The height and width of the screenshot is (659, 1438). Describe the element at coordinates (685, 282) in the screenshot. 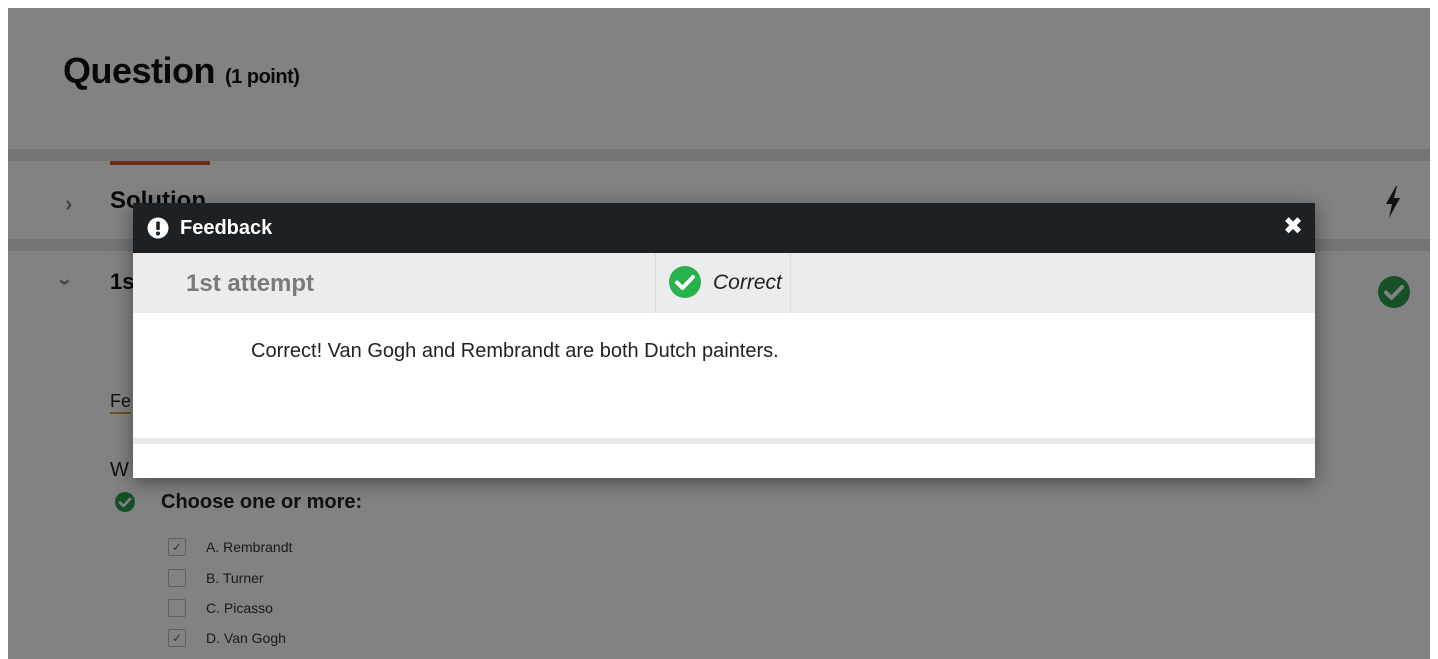

I see `check-circle-icon` at that location.